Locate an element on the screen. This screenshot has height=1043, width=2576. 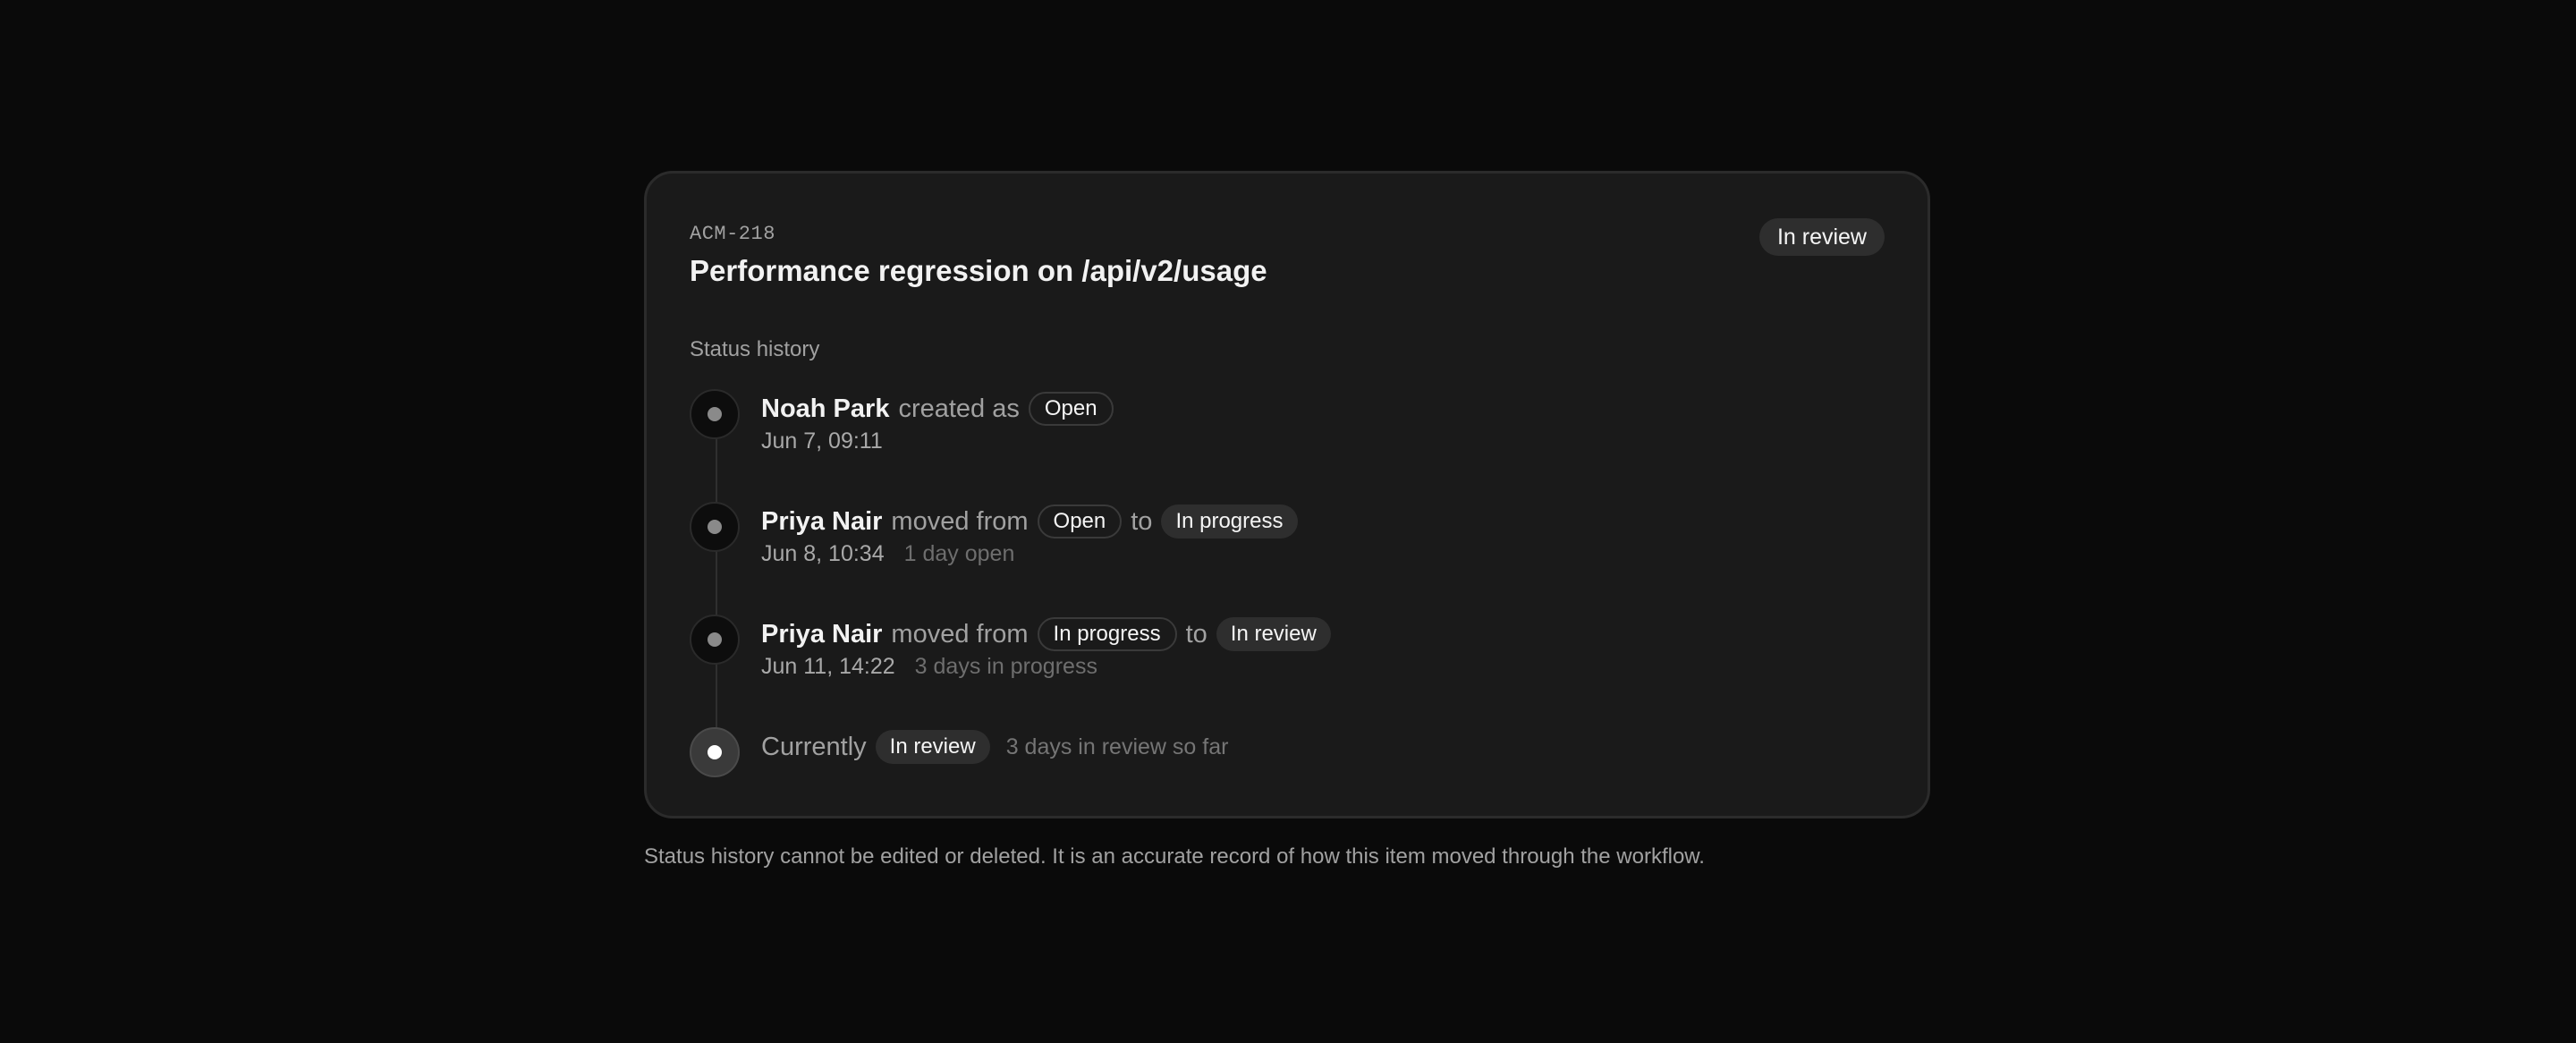
history-entry-meta: Jun 8, 10:34 1 day open is located at coordinates (887, 554).